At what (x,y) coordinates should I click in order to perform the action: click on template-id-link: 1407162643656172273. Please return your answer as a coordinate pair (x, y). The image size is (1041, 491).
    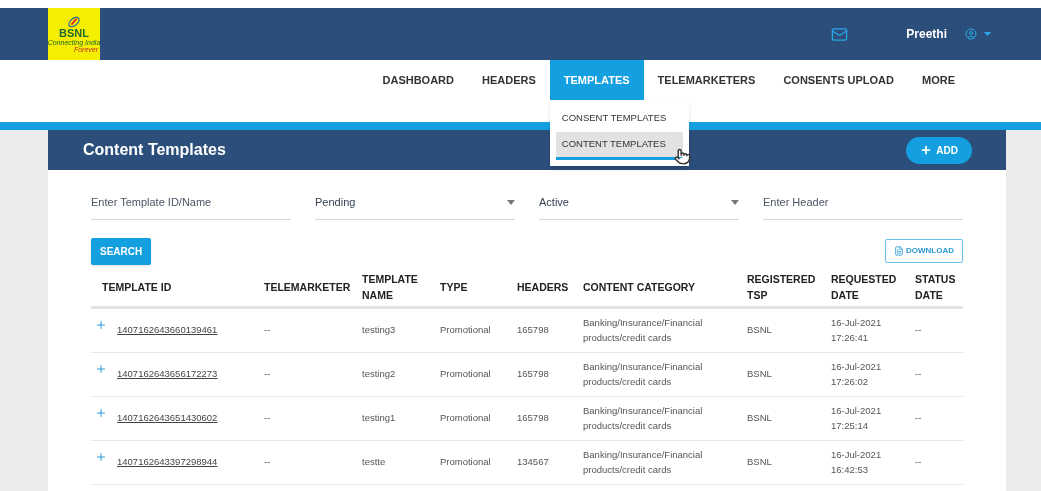
    Looking at the image, I should click on (167, 374).